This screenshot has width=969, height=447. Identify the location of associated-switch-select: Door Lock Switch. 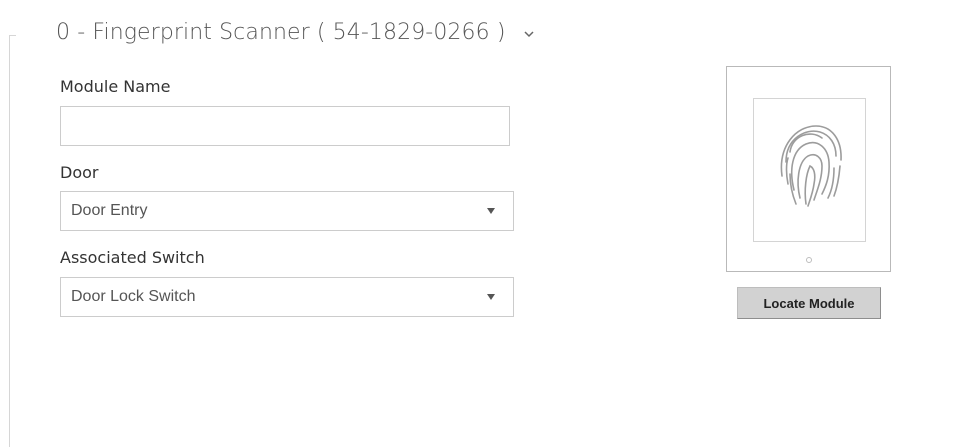
(287, 297).